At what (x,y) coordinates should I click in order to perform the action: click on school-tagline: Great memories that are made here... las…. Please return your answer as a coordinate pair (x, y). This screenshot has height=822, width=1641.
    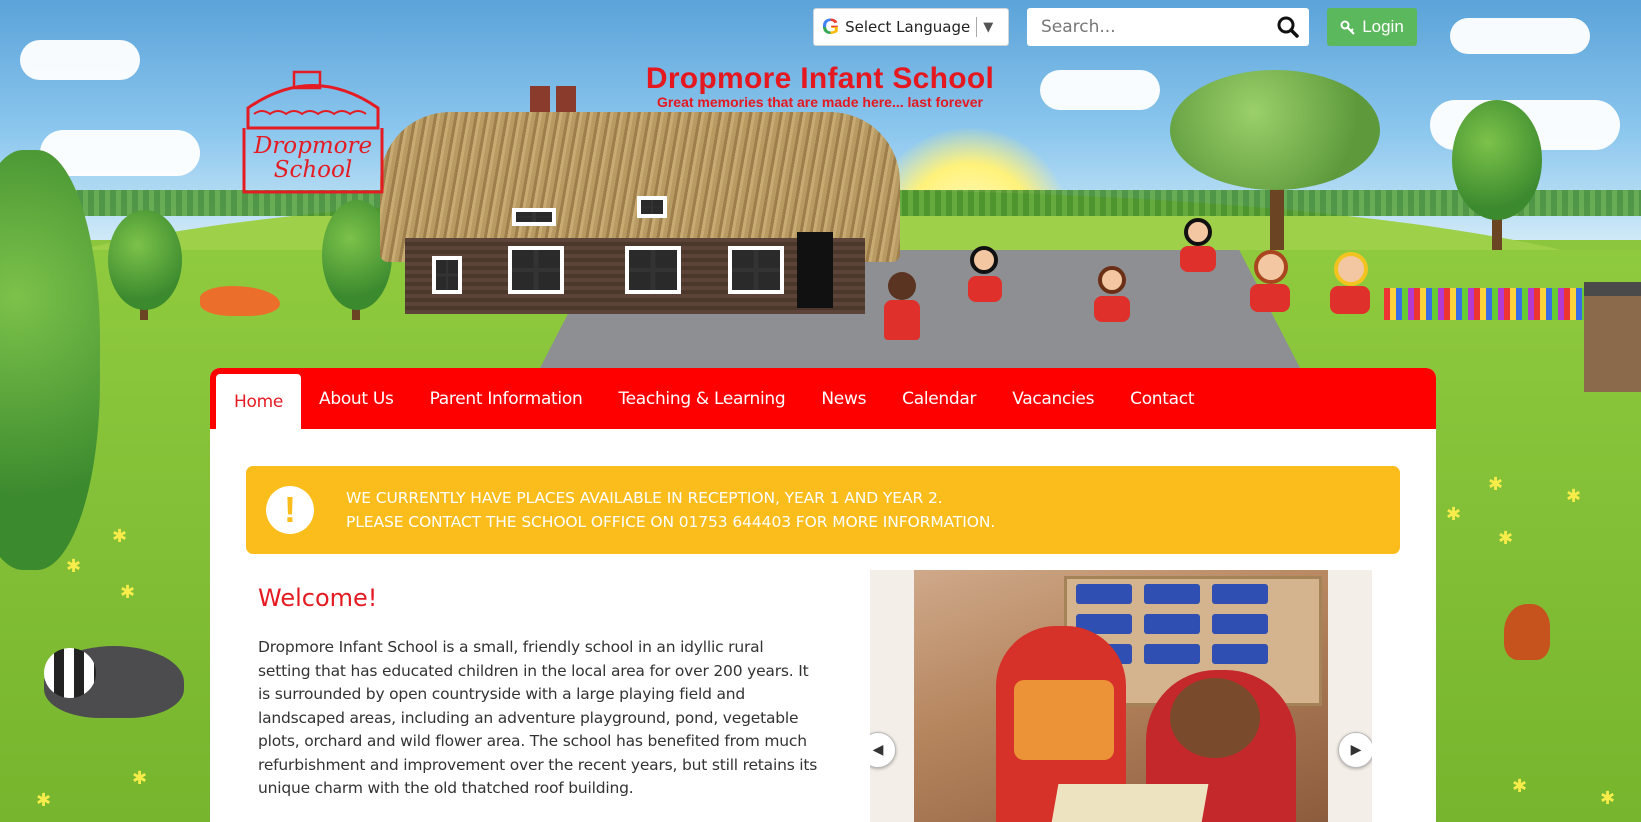
    Looking at the image, I should click on (820, 102).